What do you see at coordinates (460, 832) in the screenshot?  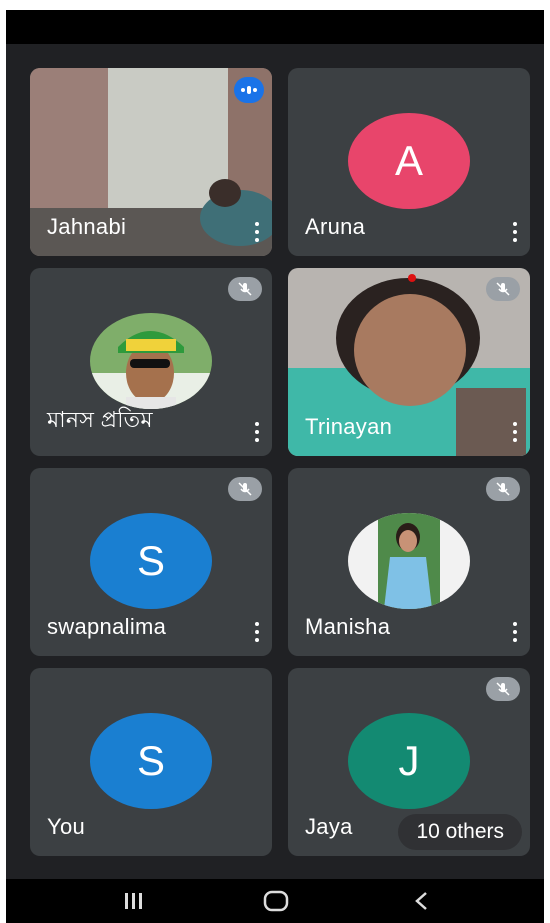 I see `others-count-button: 10 others` at bounding box center [460, 832].